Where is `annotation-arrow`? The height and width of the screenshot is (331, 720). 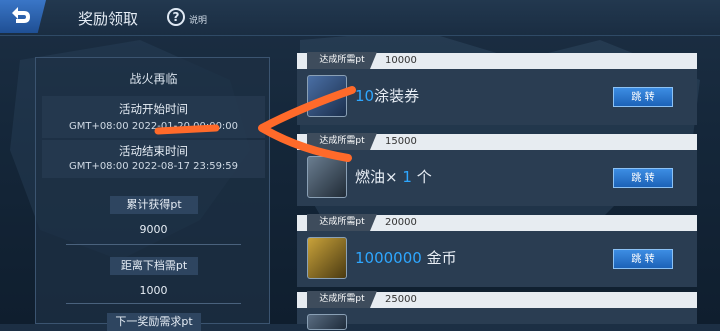
annotation-arrow is located at coordinates (307, 124).